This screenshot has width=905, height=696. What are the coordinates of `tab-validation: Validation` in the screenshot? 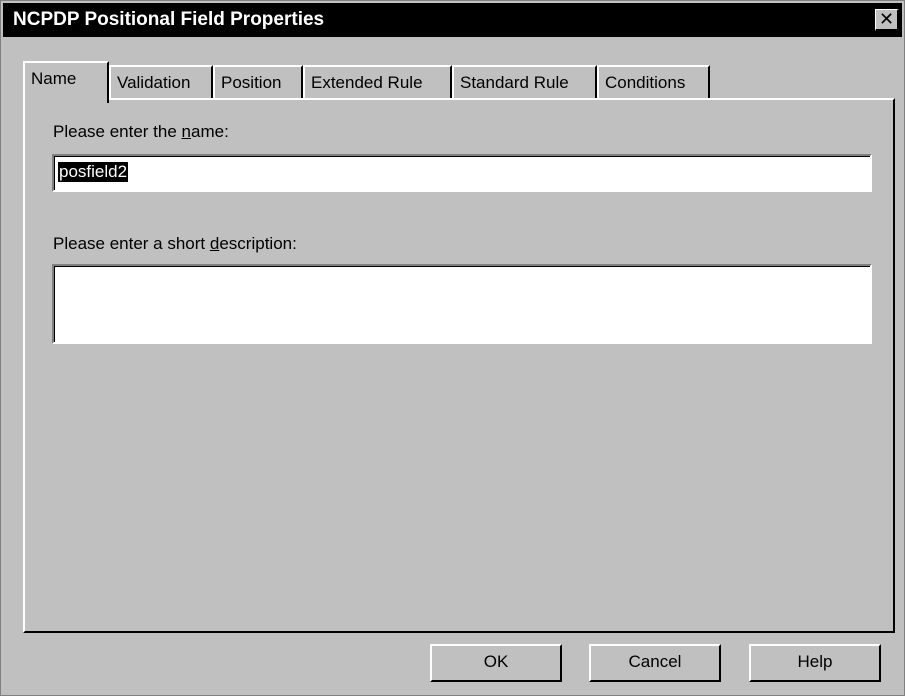 It's located at (161, 82).